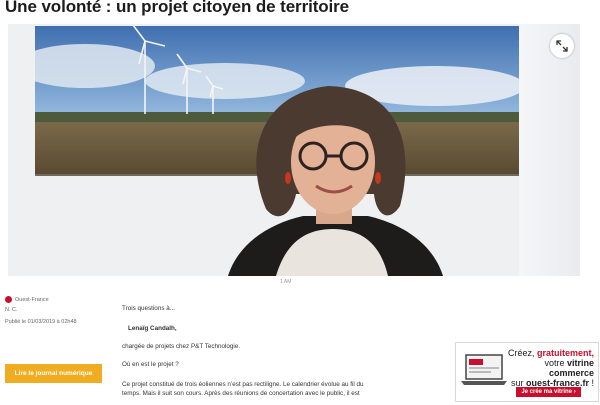  Describe the element at coordinates (150, 364) in the screenshot. I see `question: Où en est le projet ?` at that location.